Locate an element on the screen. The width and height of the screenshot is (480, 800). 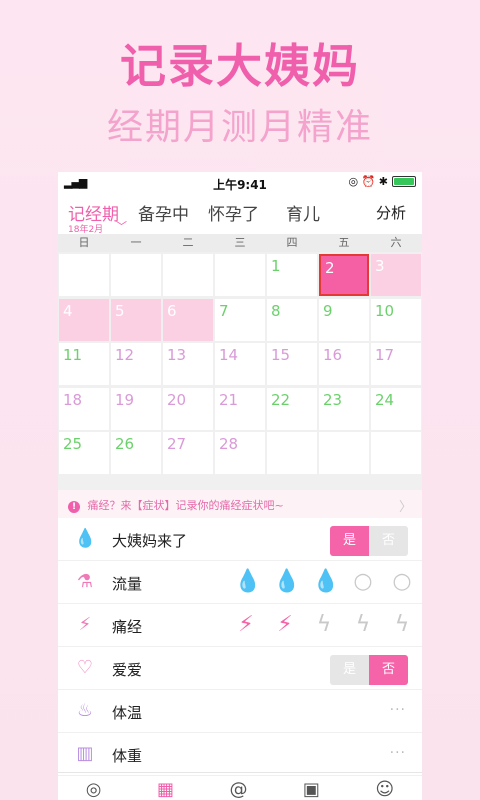
row-label: 体温 is located at coordinates (127, 713).